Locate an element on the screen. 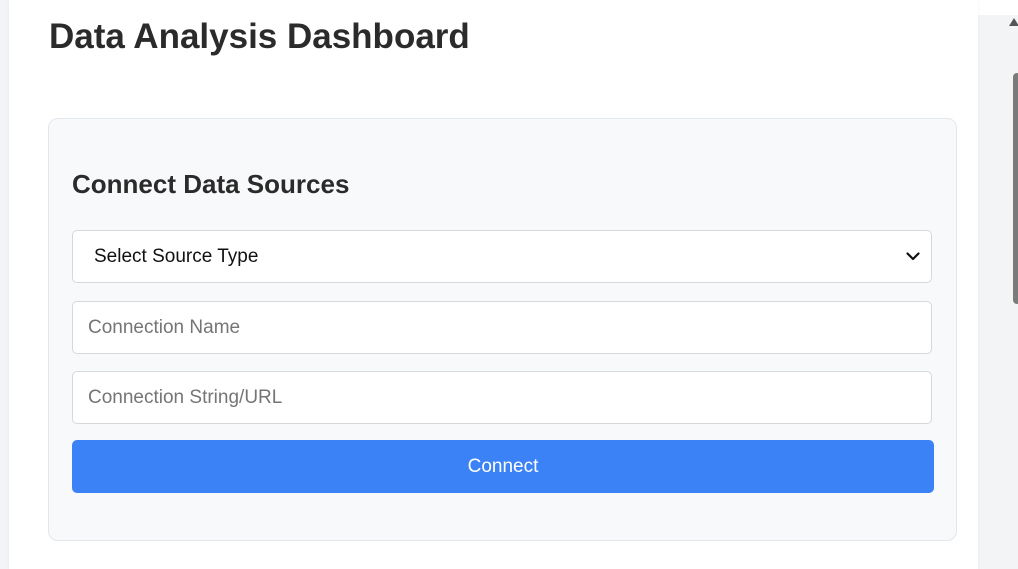  scrollbar-thumb is located at coordinates (1015, 188).